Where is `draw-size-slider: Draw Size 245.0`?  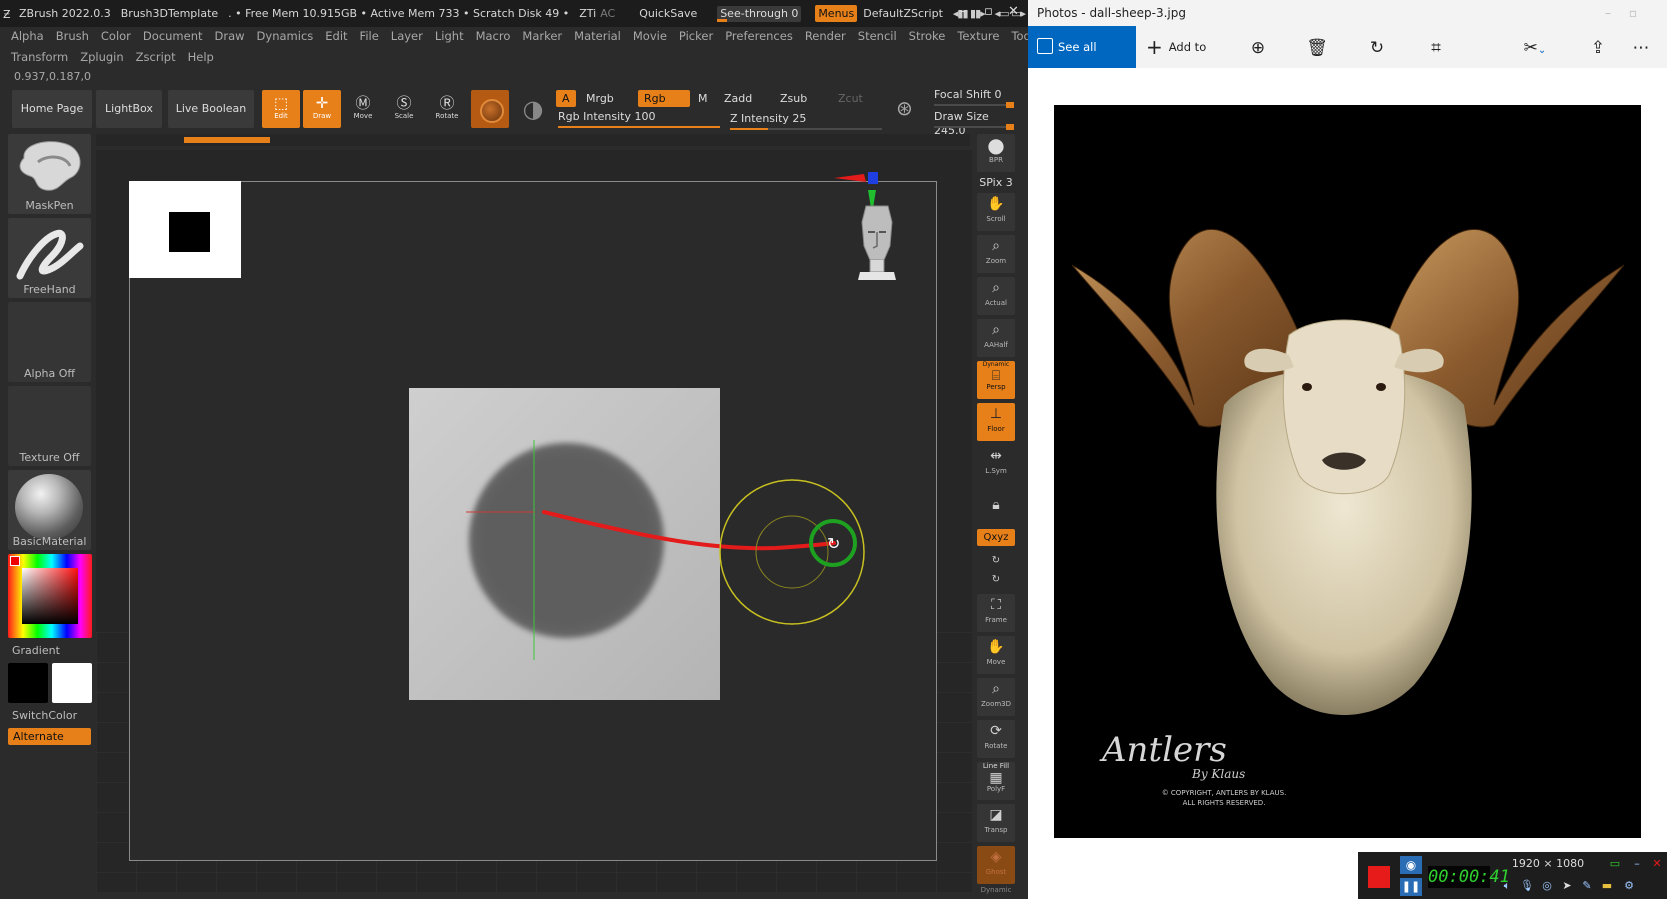 draw-size-slider: Draw Size 245.0 is located at coordinates (974, 123).